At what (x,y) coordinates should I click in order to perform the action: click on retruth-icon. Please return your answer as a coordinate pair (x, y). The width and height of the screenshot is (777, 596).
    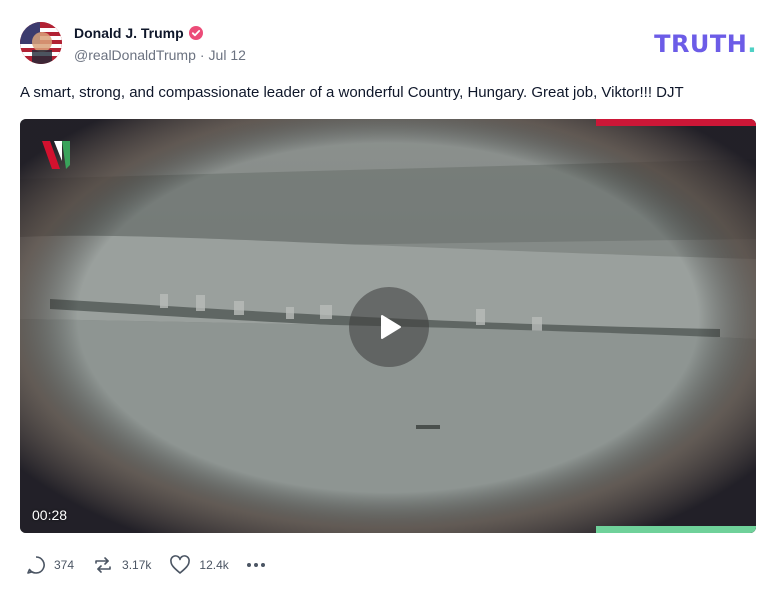
    Looking at the image, I should click on (103, 565).